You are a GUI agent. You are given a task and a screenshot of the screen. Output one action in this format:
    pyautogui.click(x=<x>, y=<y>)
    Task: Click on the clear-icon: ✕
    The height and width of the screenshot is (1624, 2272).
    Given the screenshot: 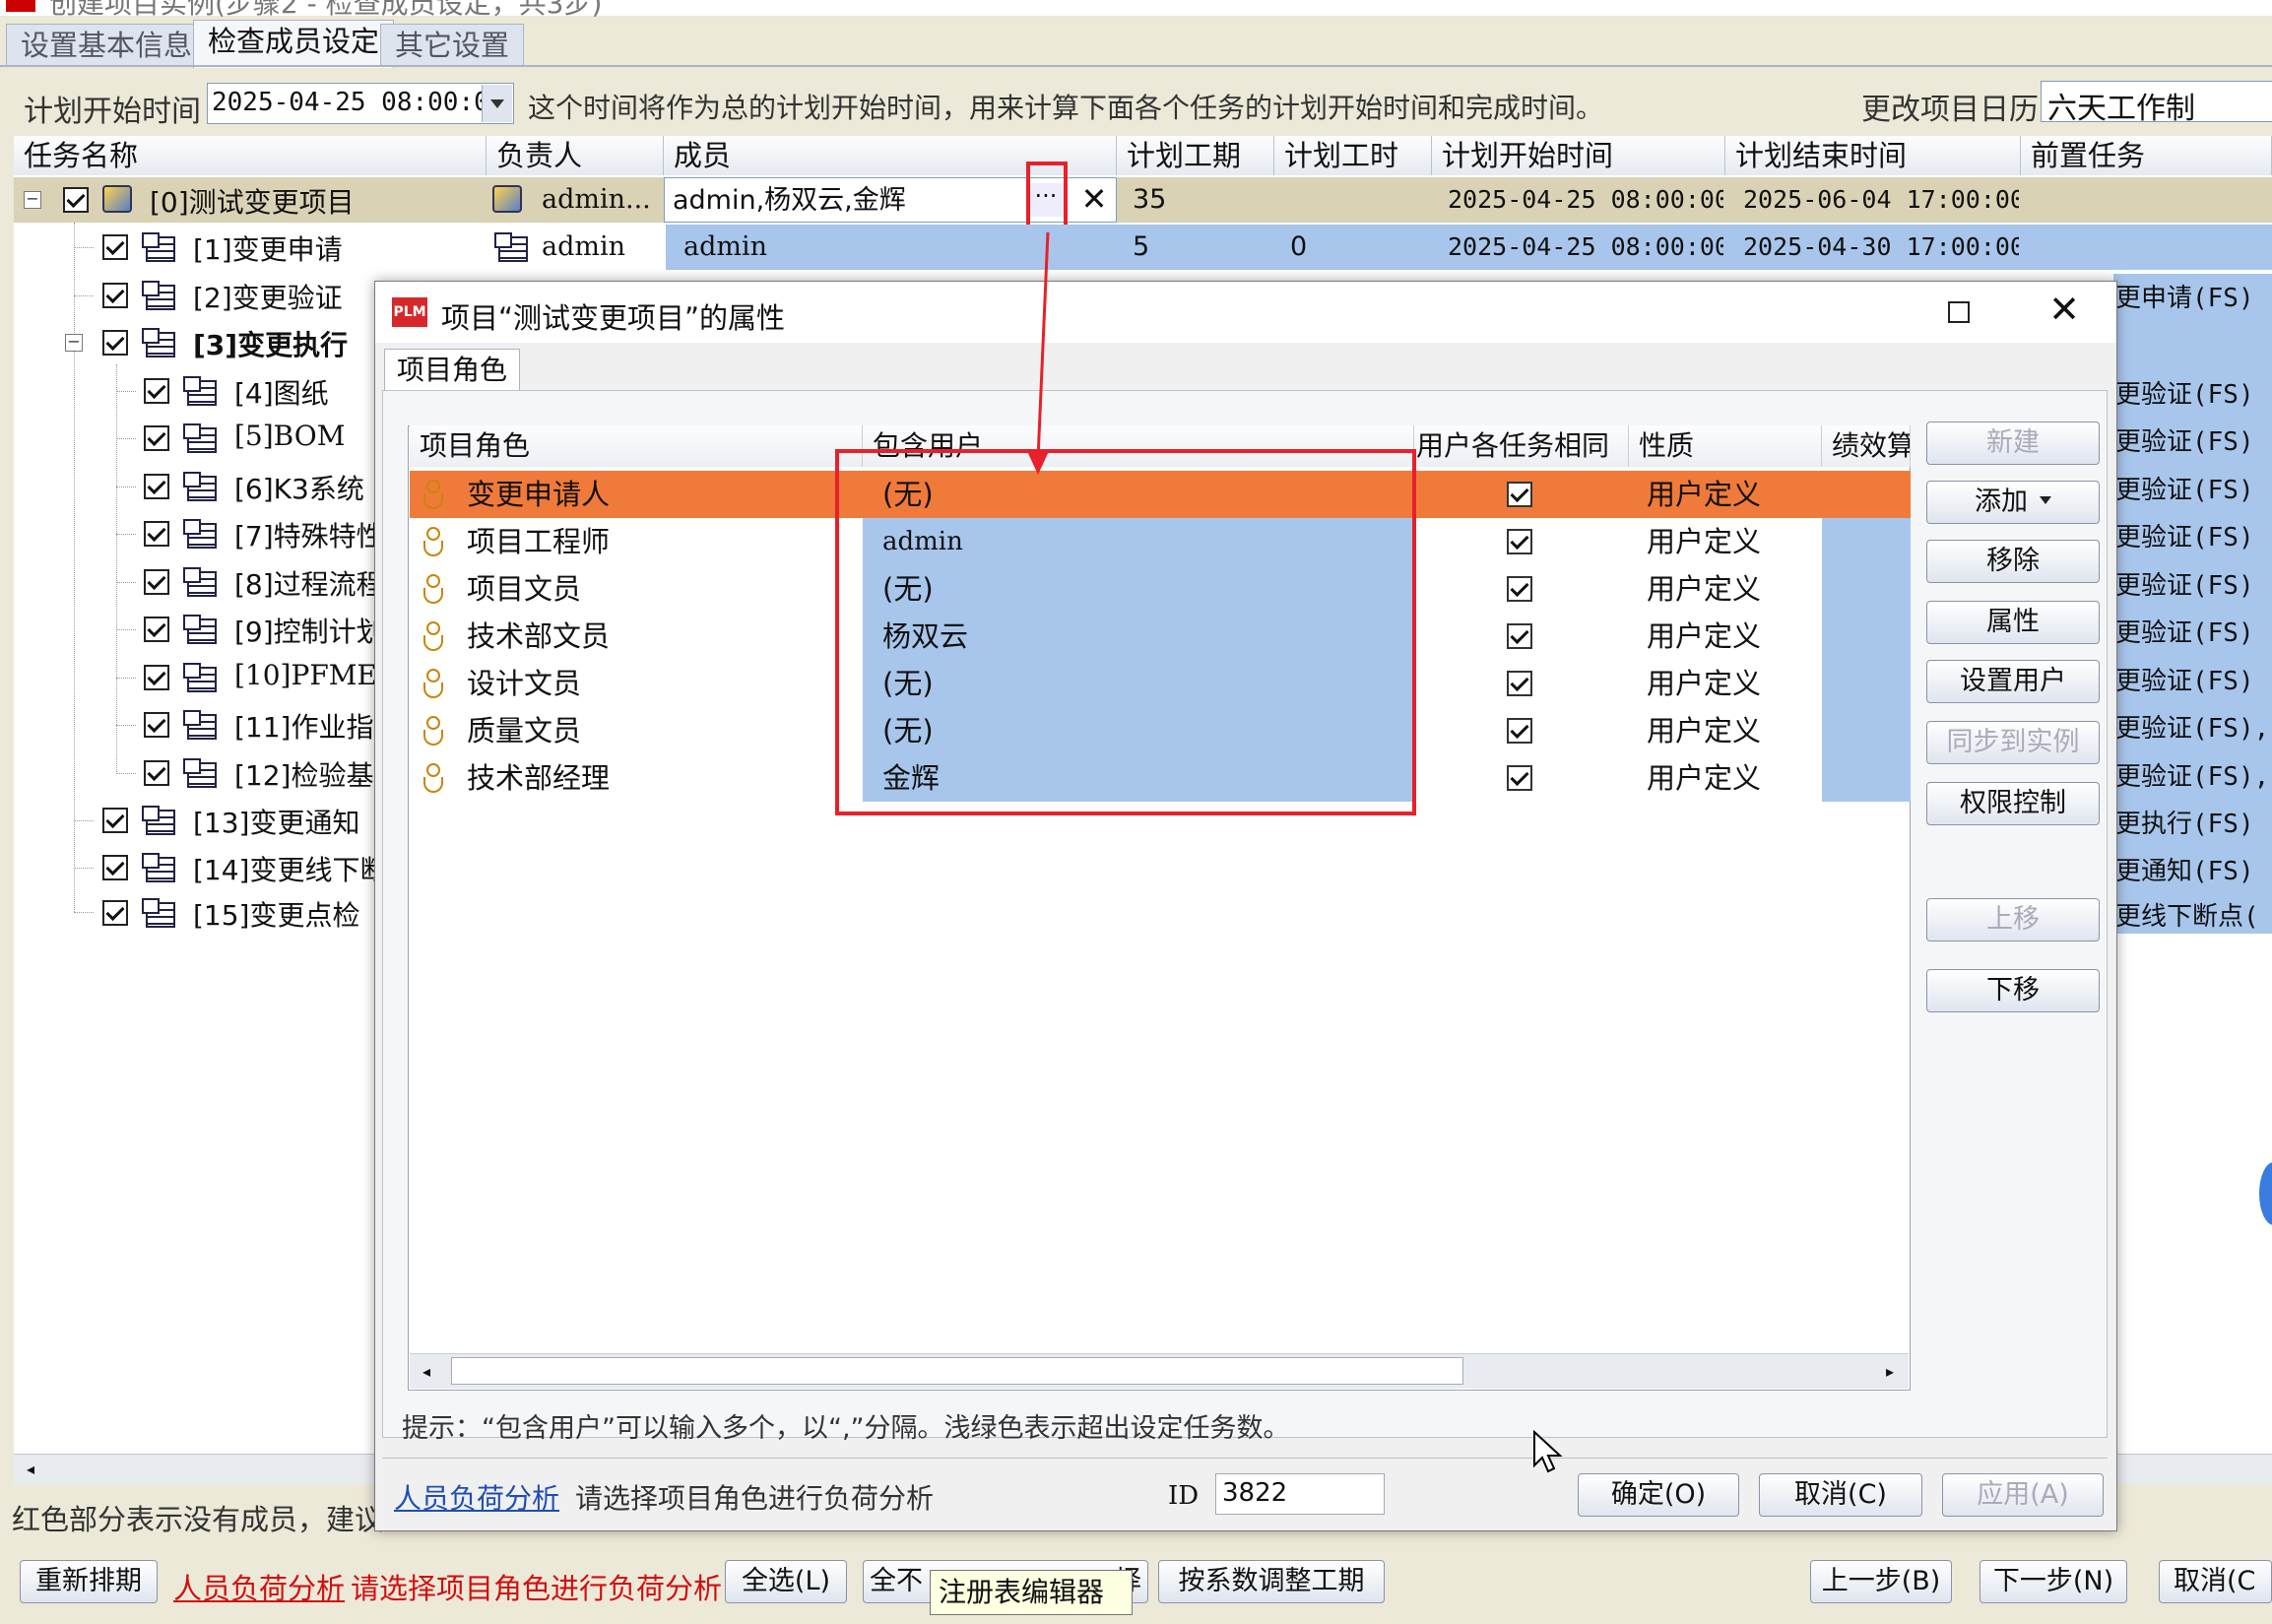 What is the action you would take?
    pyautogui.click(x=1094, y=200)
    